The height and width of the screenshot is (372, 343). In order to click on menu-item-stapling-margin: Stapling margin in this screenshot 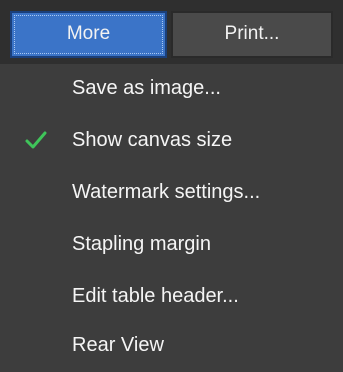, I will do `click(176, 244)`.